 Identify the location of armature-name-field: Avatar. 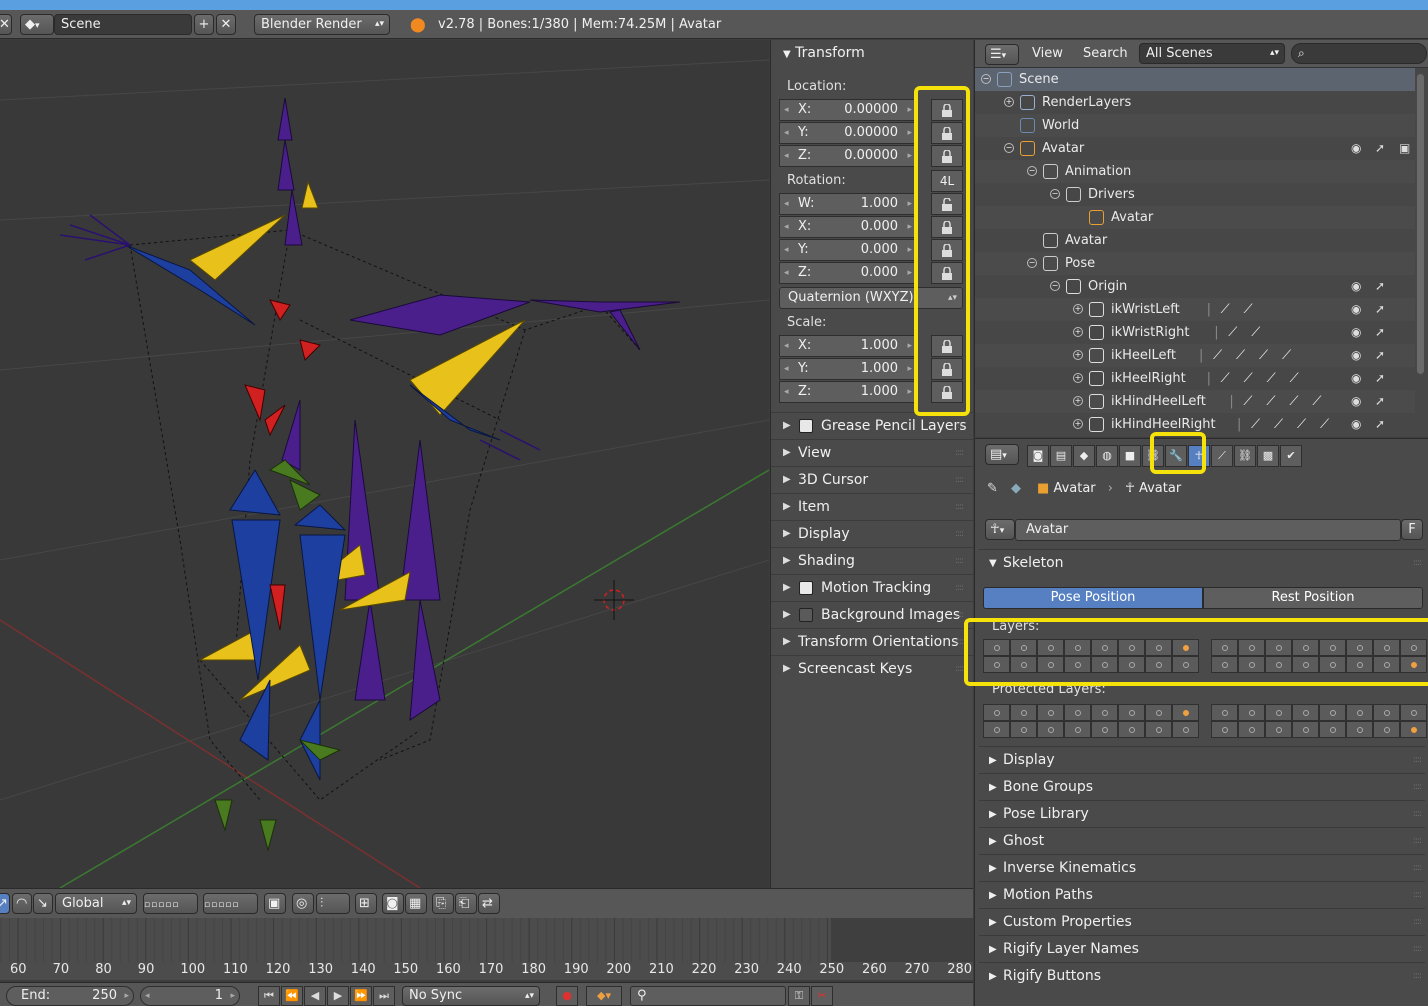
(1208, 530).